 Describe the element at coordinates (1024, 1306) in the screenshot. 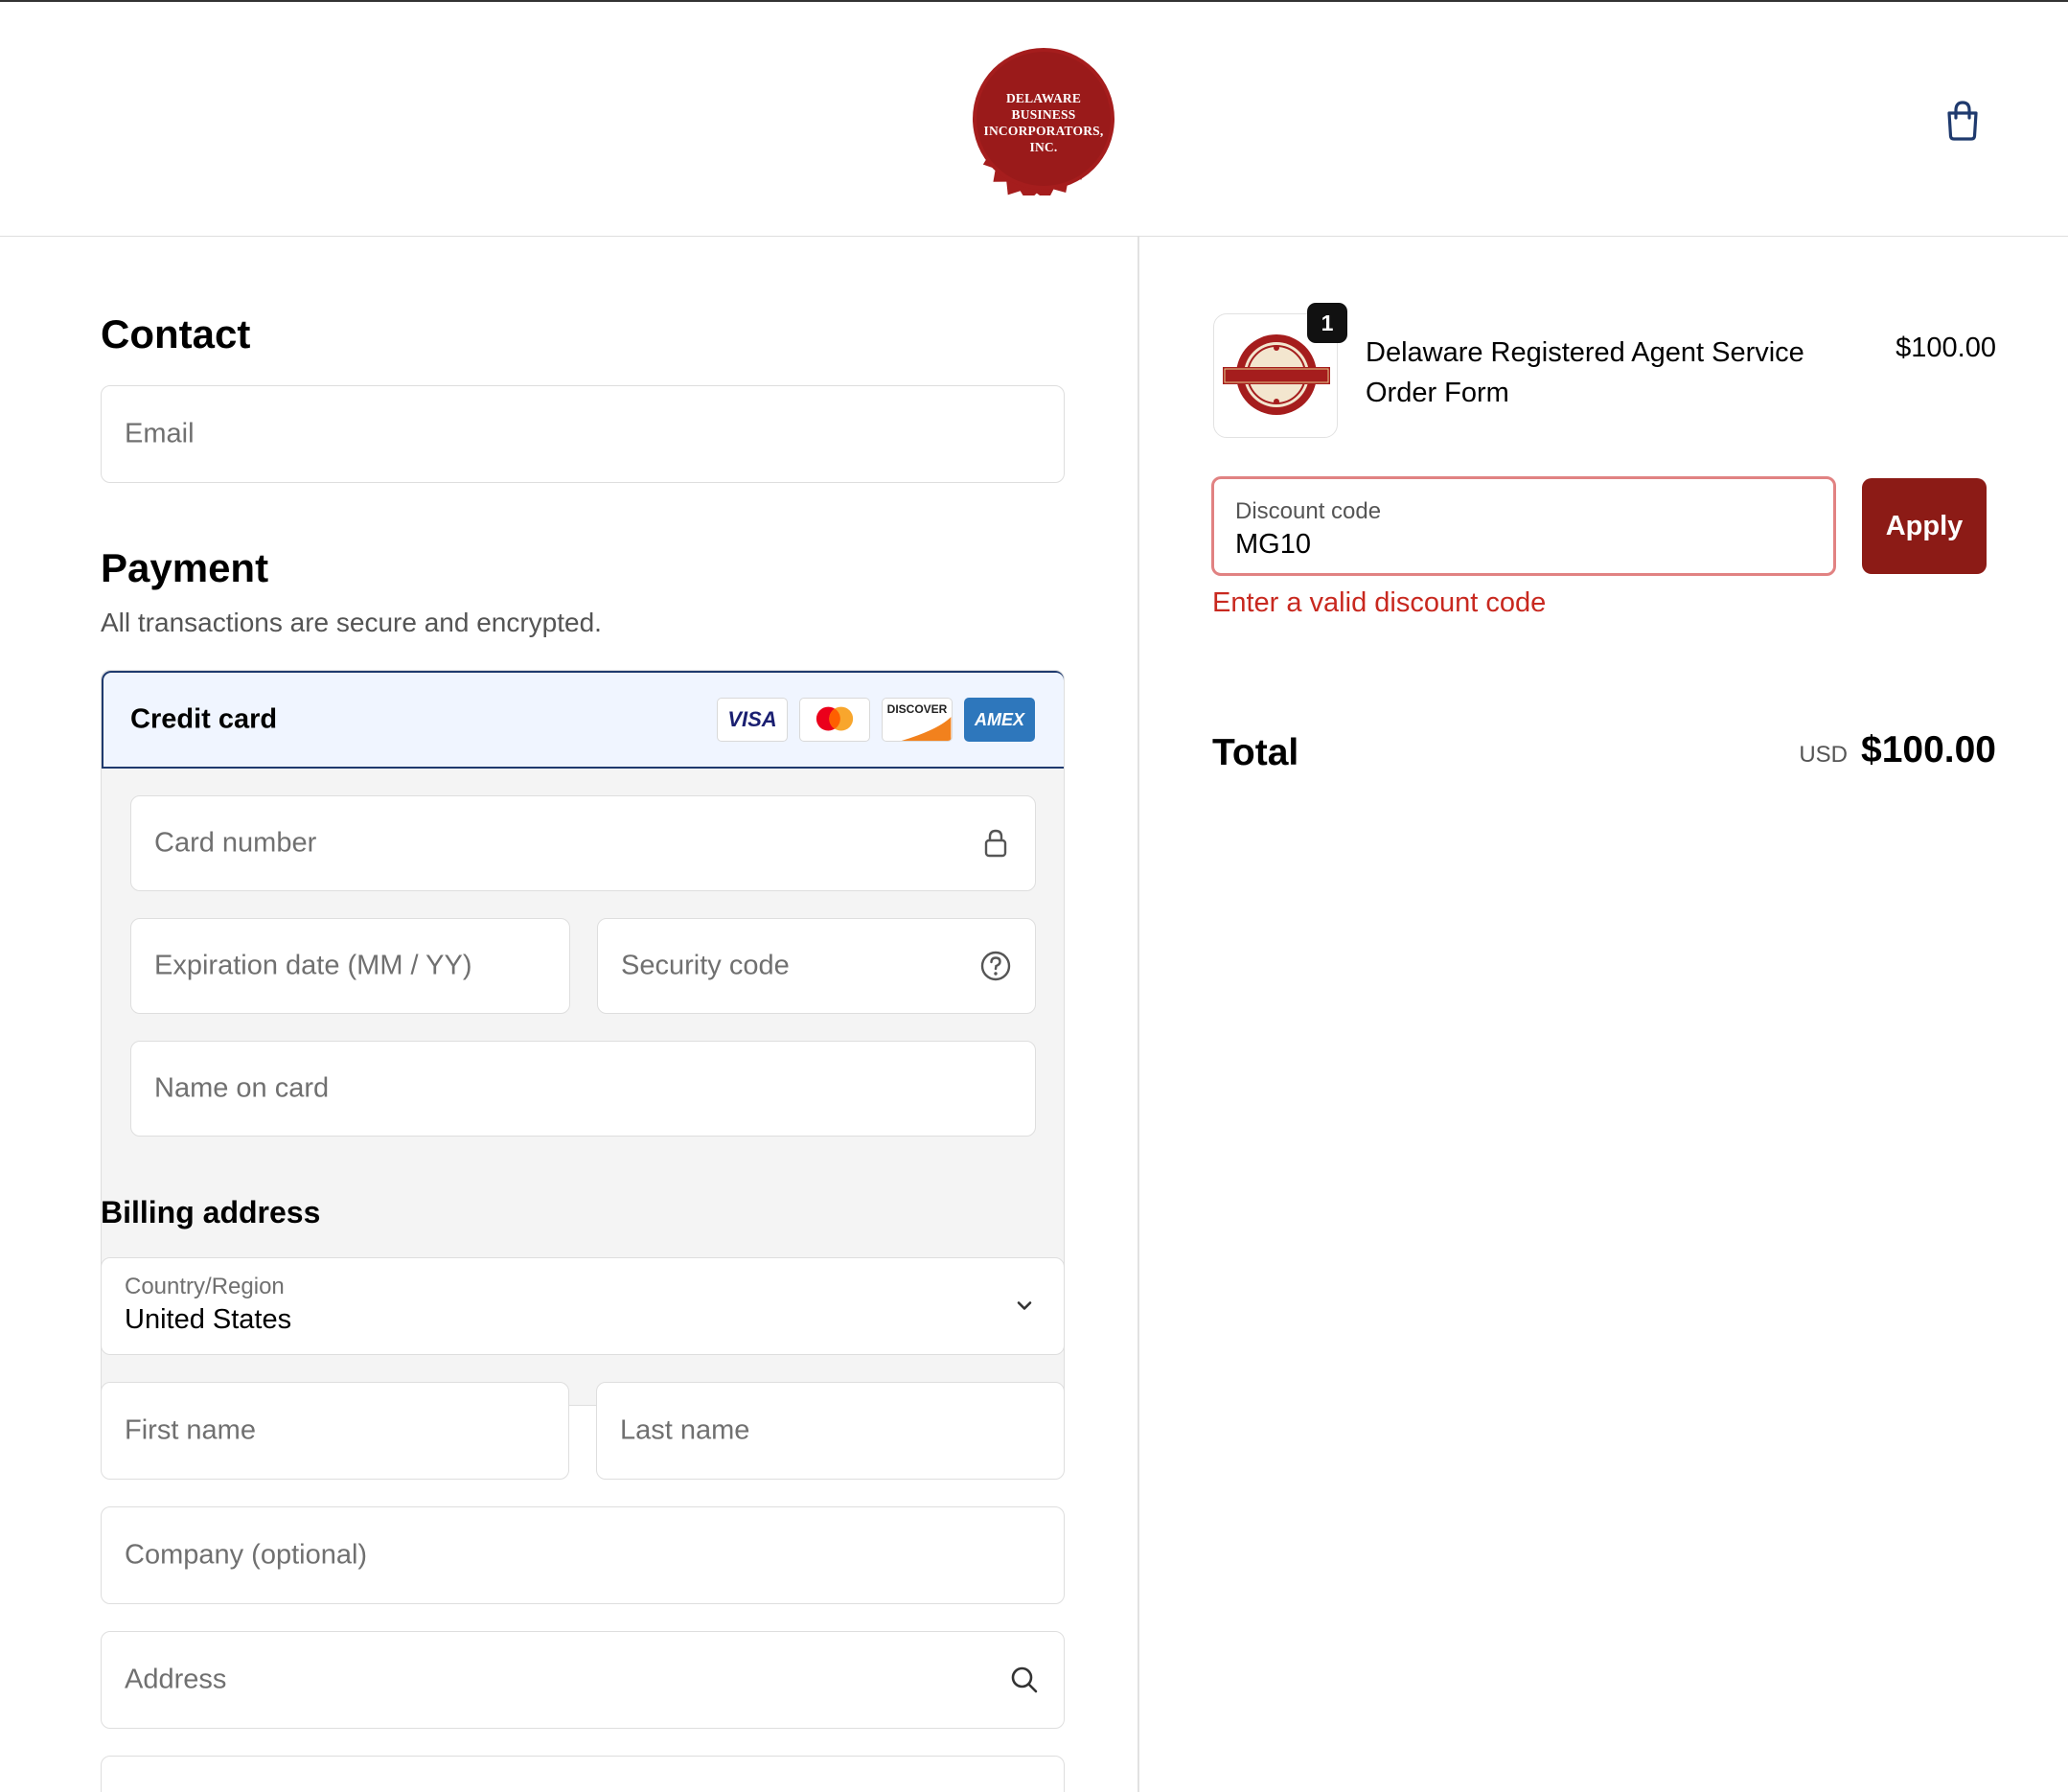

I see `chevron-down-icon` at that location.